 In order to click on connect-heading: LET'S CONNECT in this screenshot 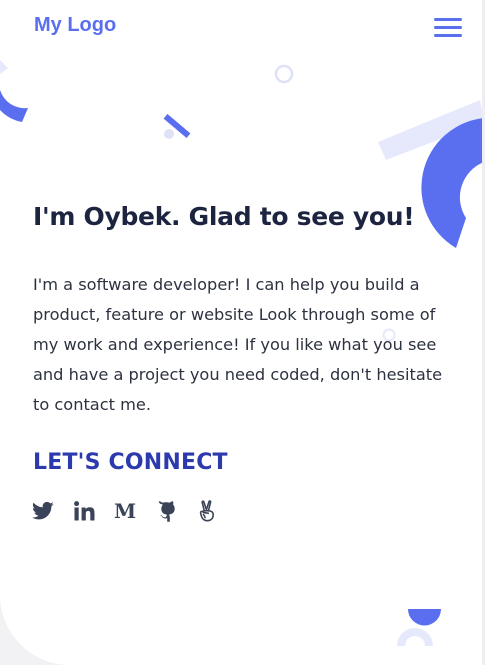, I will do `click(130, 462)`.